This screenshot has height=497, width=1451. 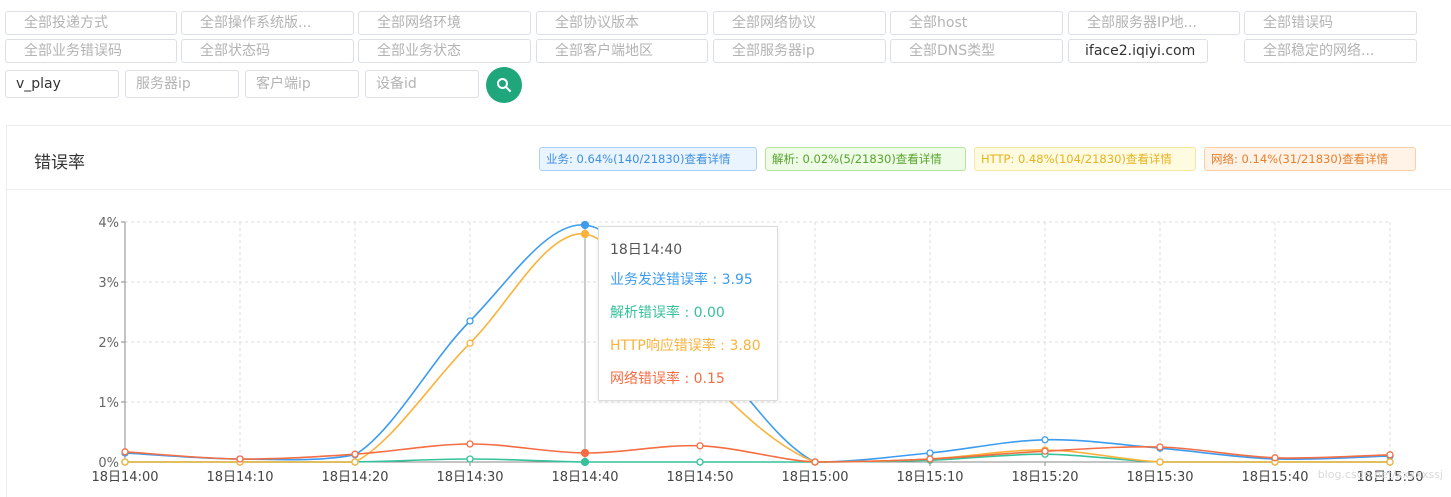 I want to click on x-tick-label: 18日15:40, so click(x=1274, y=477).